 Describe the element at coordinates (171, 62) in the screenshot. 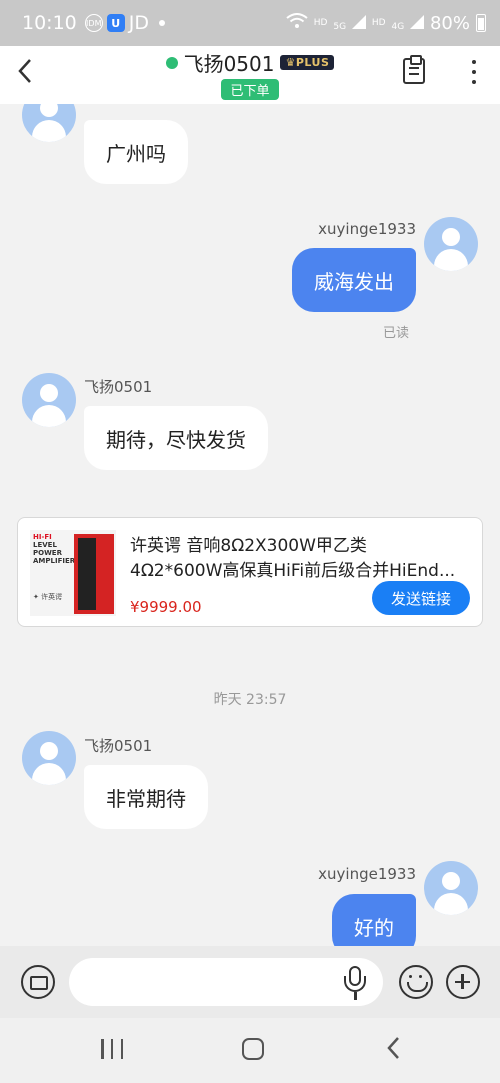

I see `online-status-icon` at that location.